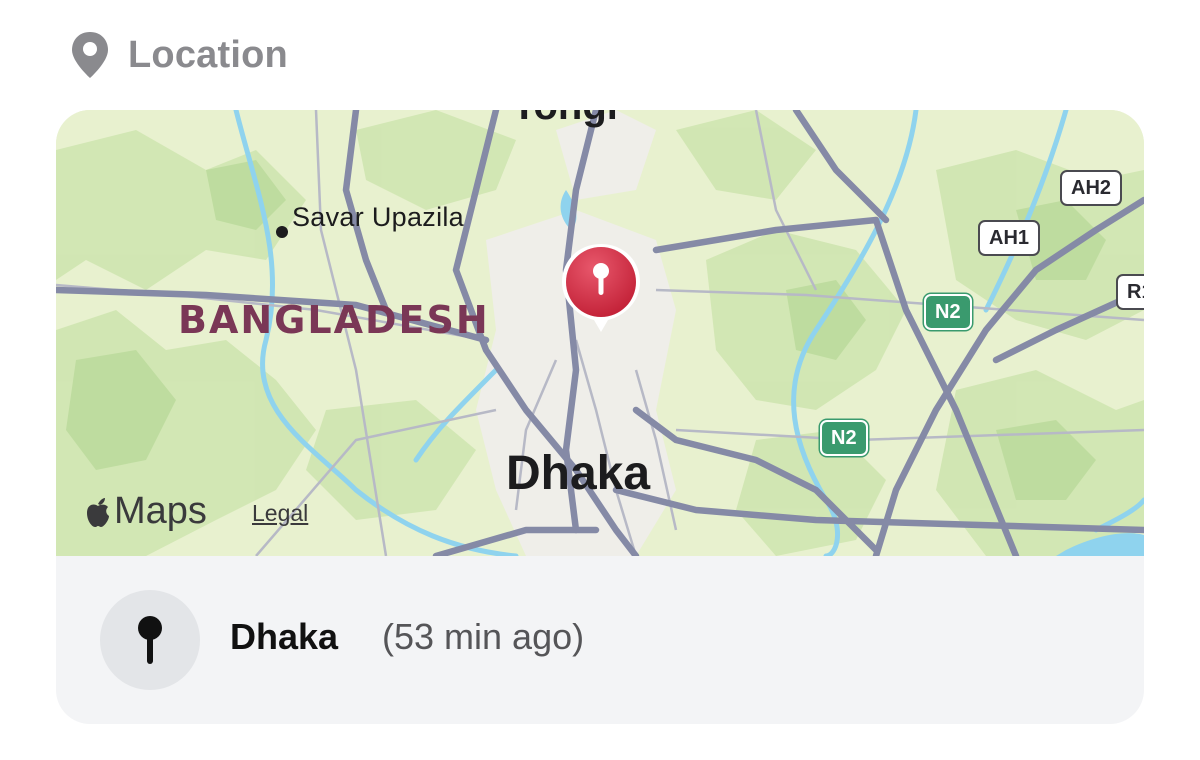 This screenshot has width=1200, height=760. Describe the element at coordinates (334, 320) in the screenshot. I see `map-label-country: BANGLADESH` at that location.